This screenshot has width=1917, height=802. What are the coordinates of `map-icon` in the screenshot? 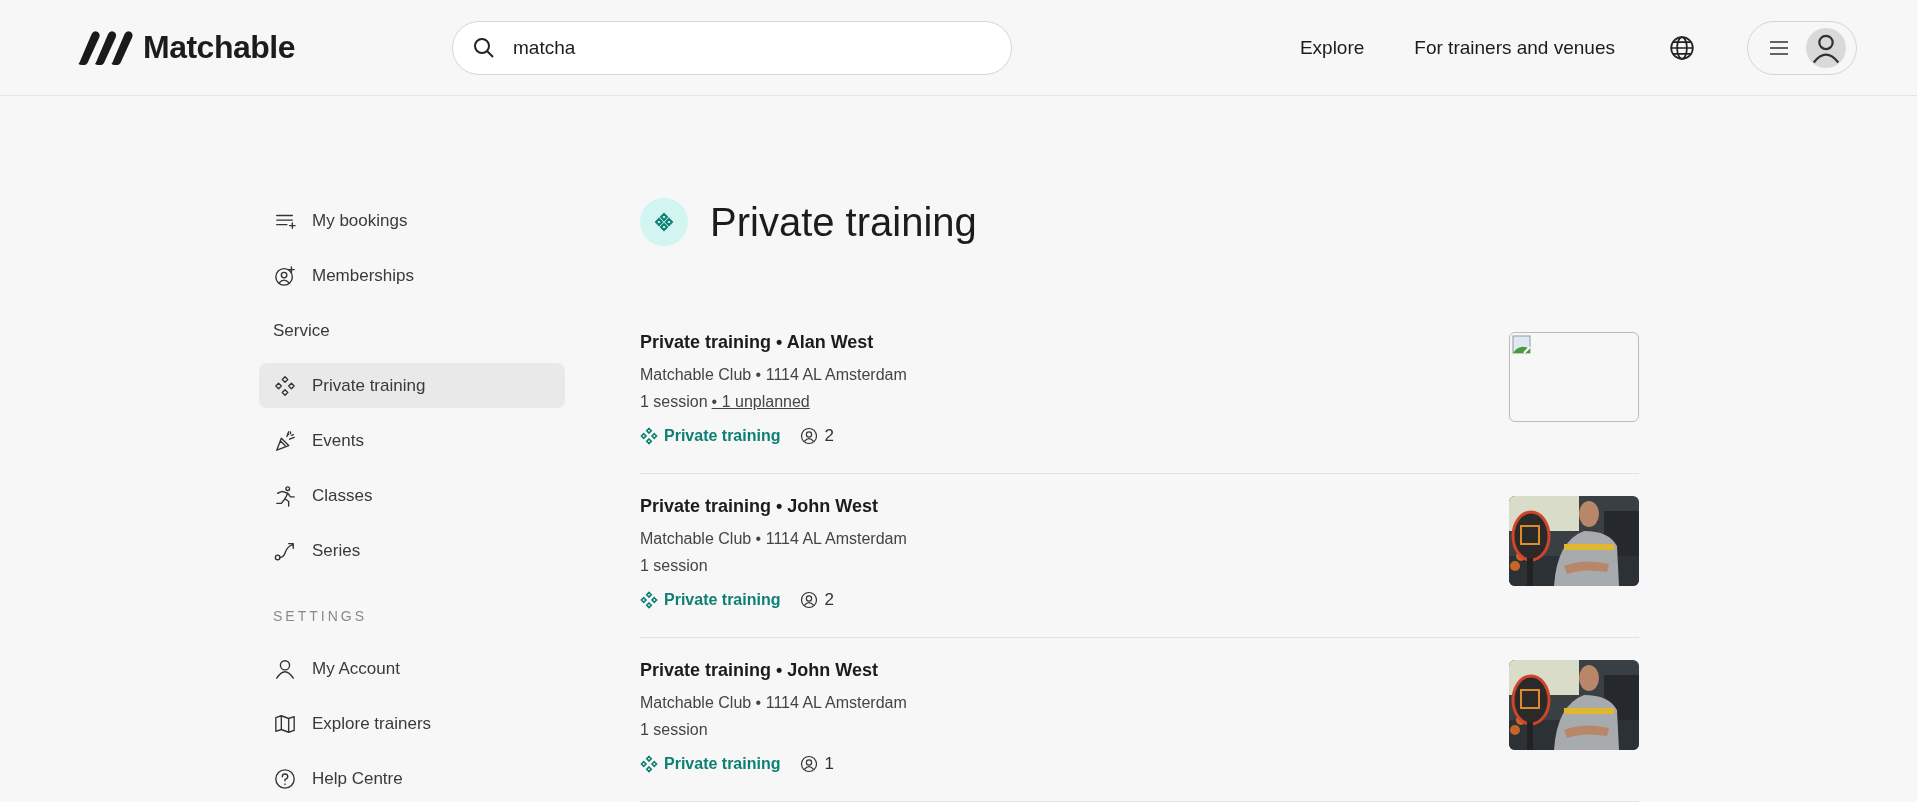 It's located at (285, 723).